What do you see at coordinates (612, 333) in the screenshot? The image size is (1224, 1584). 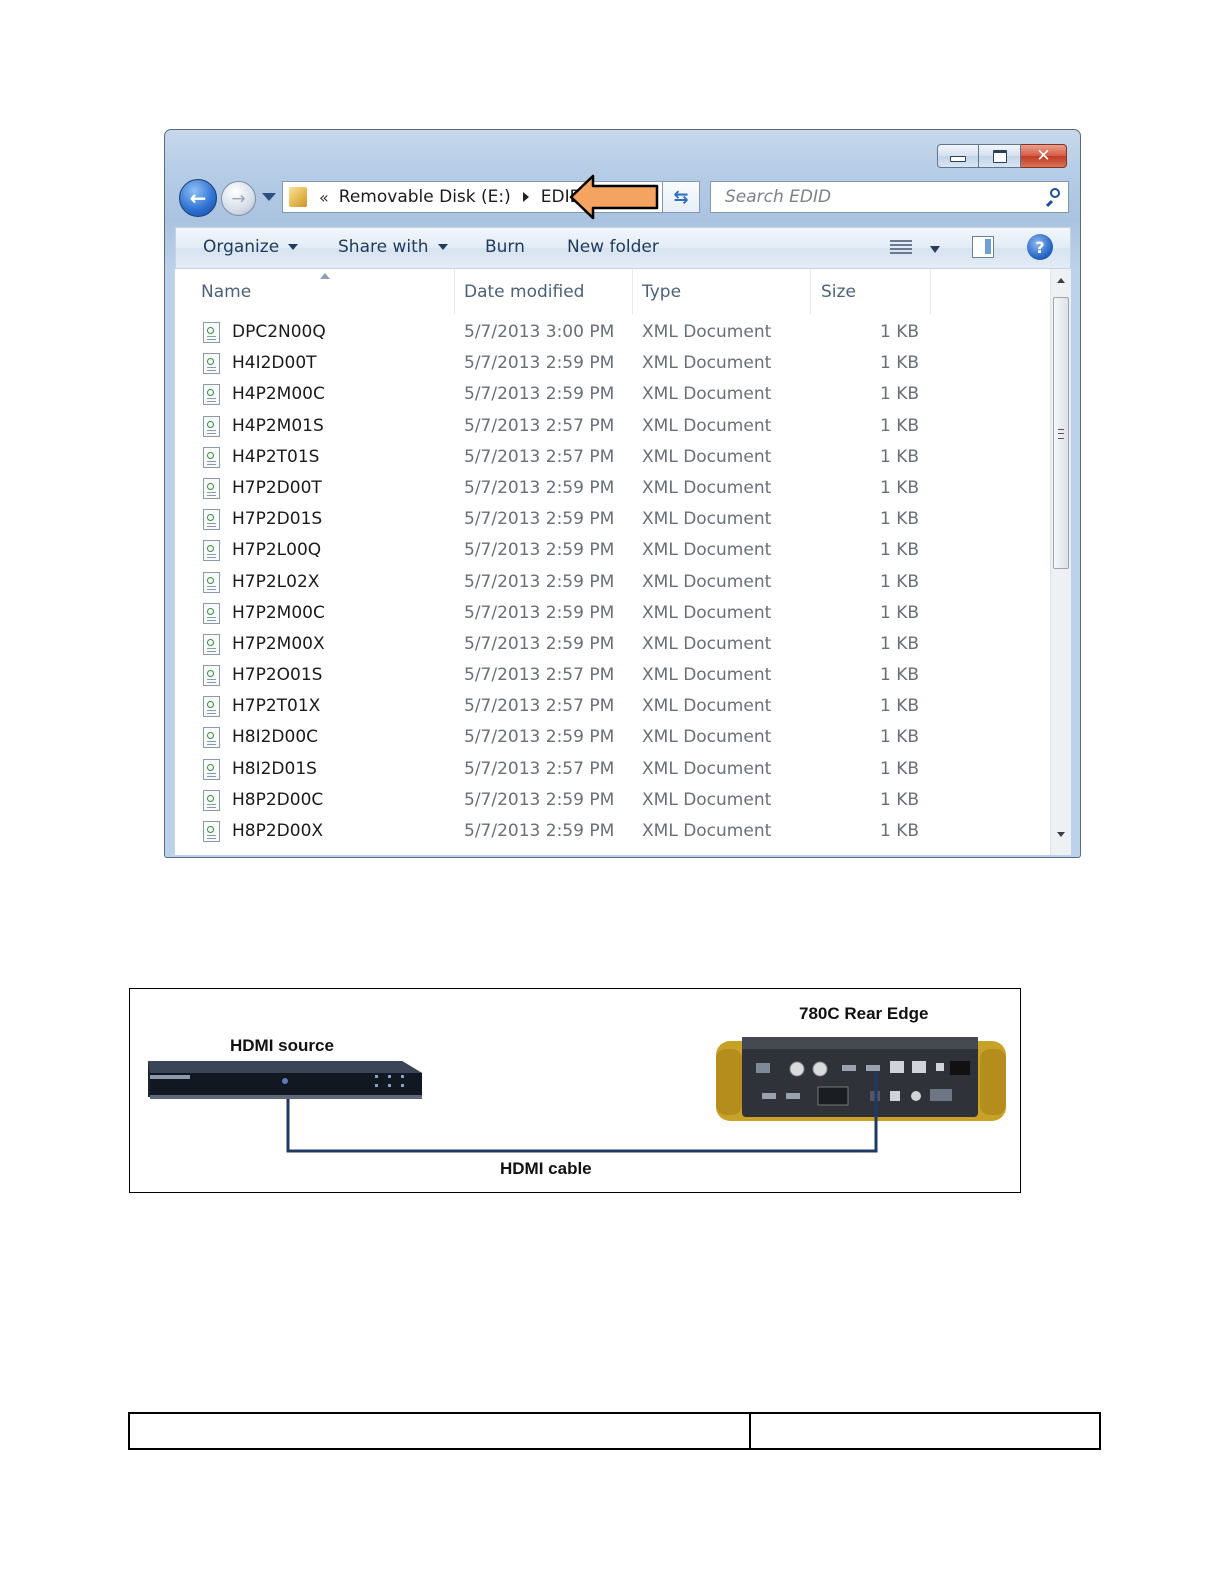 I see `file-row: DPC2N00Q 5/7/2013 3:00 PM XML Document 1 KB` at bounding box center [612, 333].